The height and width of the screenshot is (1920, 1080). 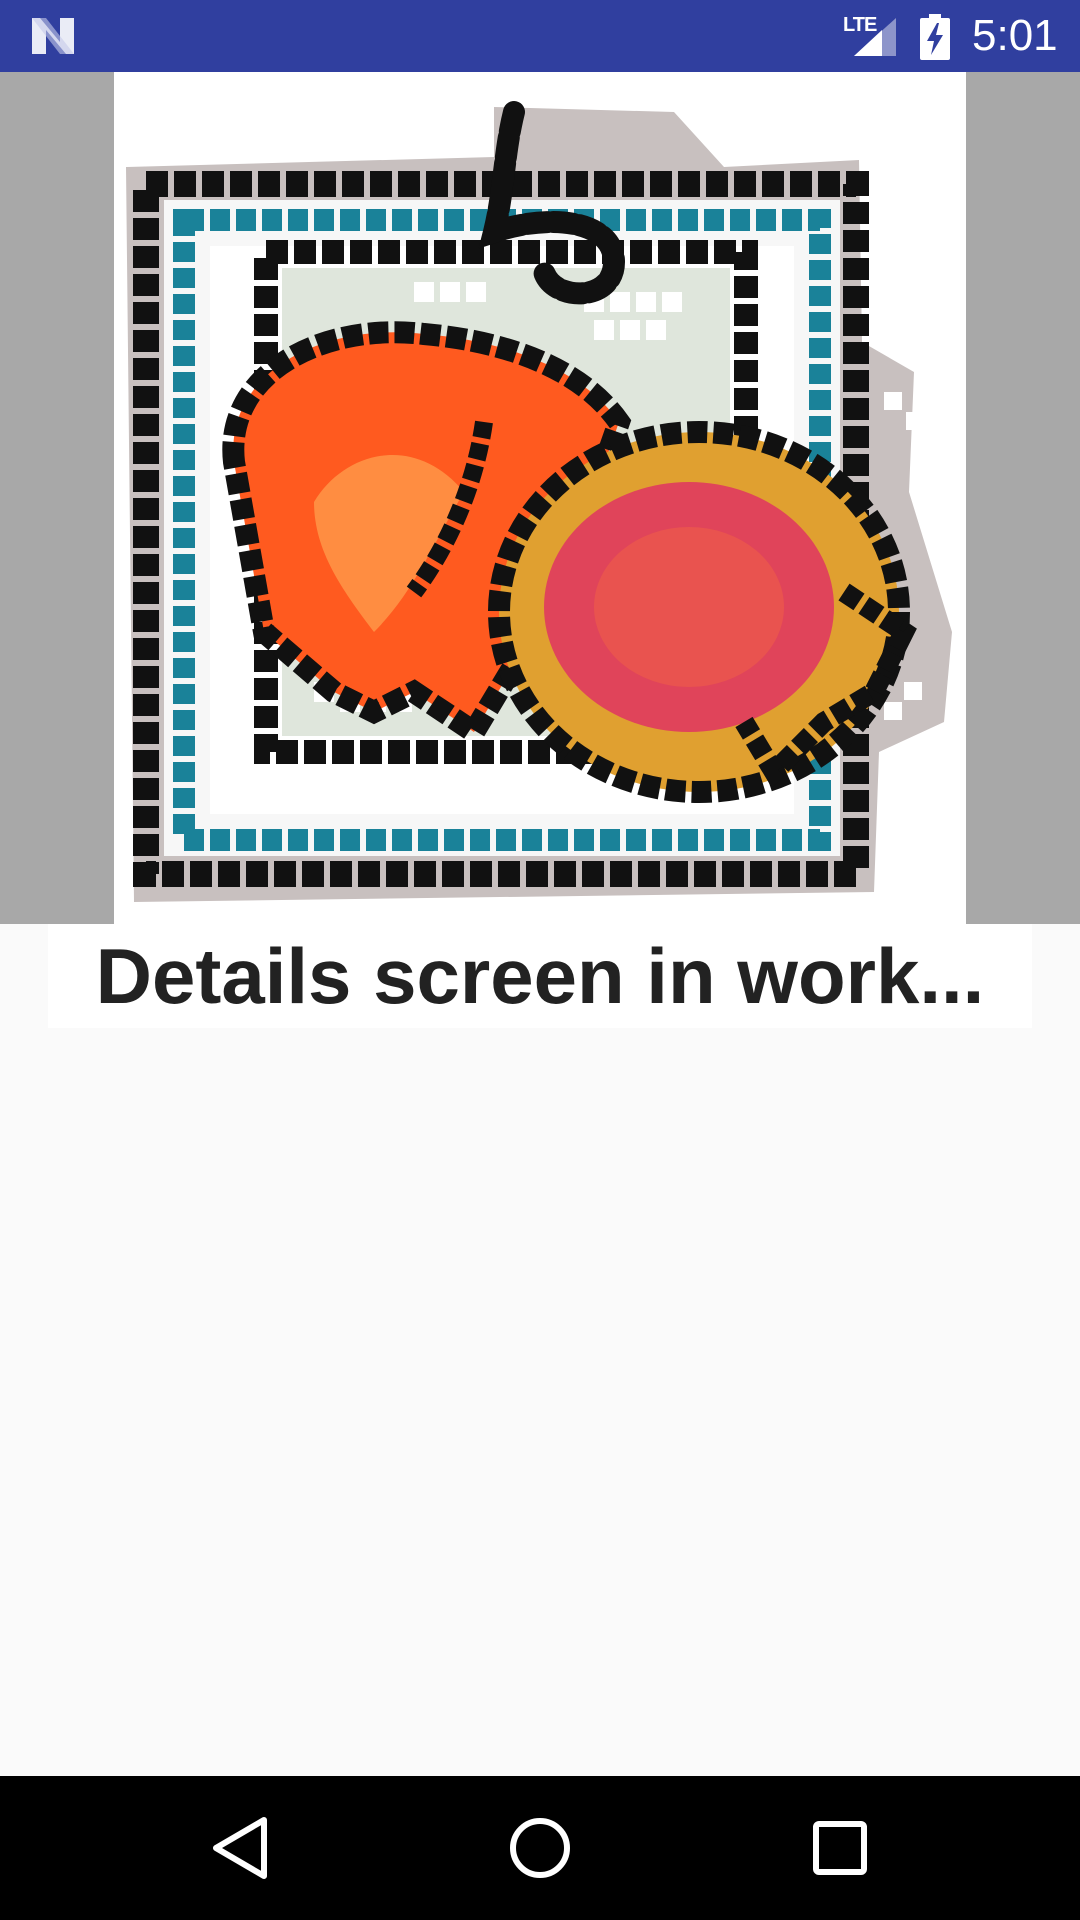 What do you see at coordinates (1015, 35) in the screenshot?
I see `clock-time: 5:01` at bounding box center [1015, 35].